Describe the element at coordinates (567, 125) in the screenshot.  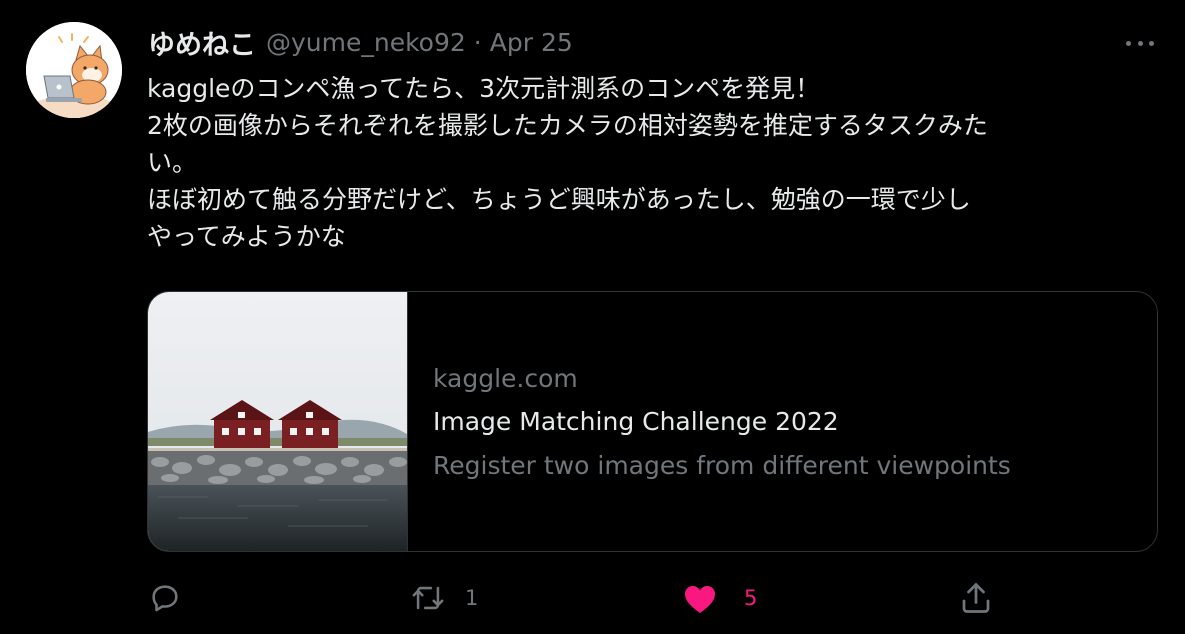
I see `tweet-text-line: 2枚の画像からそれぞれを撮影したカメラの相対姿勢を推定するタスクみた` at that location.